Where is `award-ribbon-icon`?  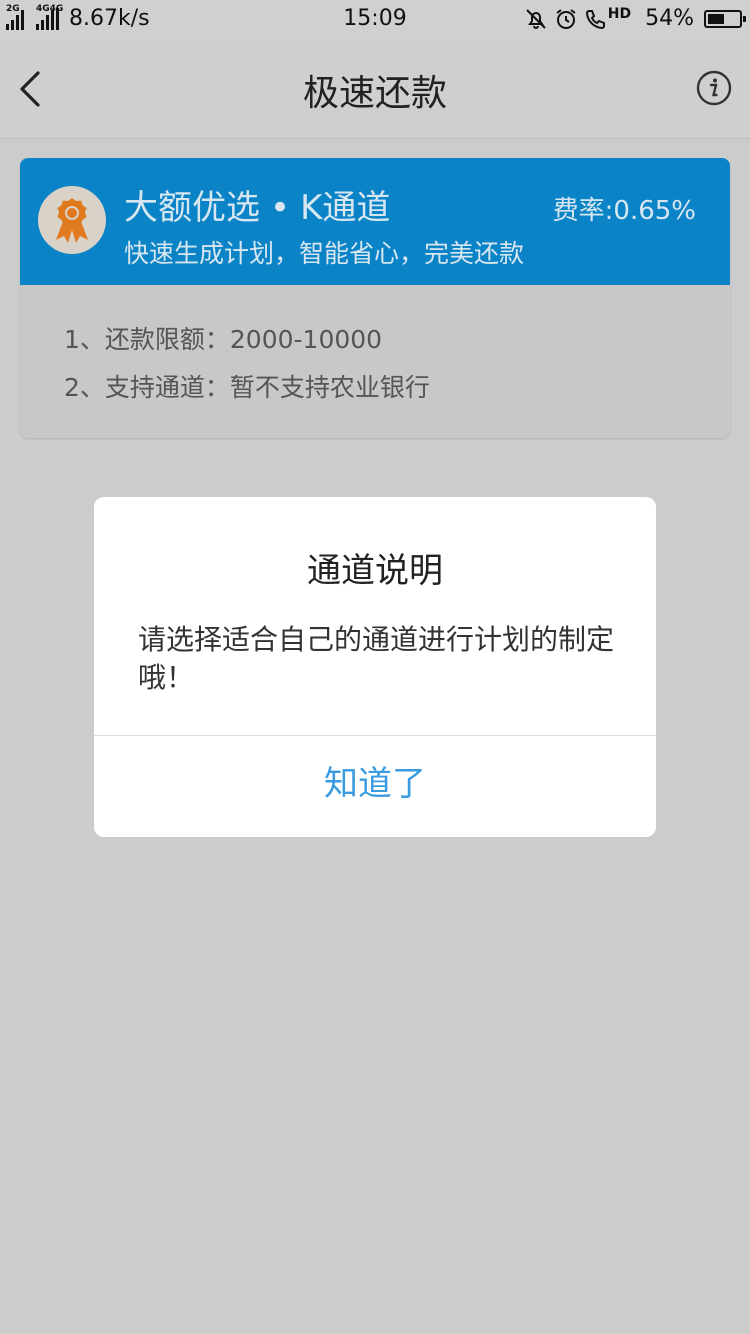 award-ribbon-icon is located at coordinates (72, 220).